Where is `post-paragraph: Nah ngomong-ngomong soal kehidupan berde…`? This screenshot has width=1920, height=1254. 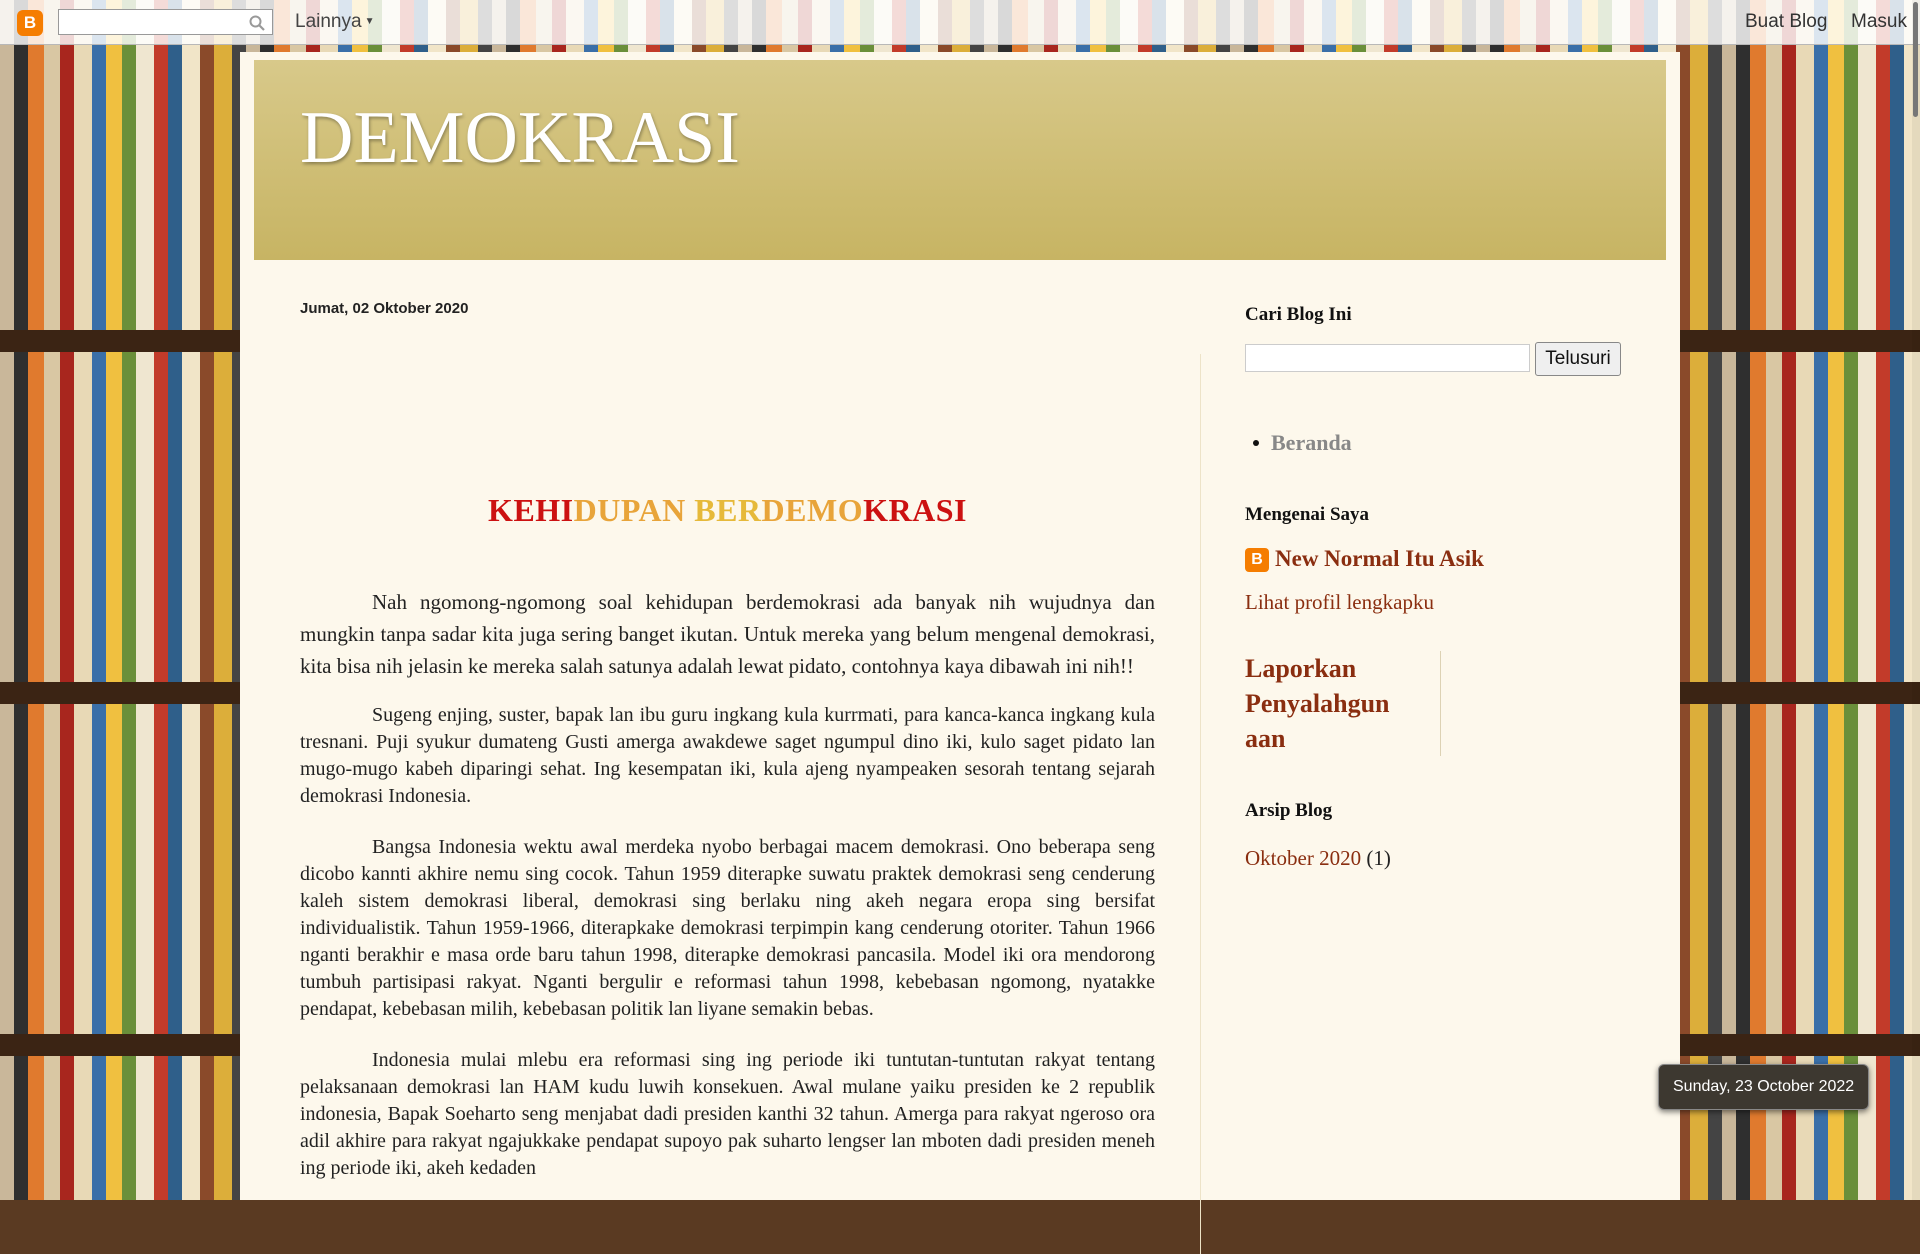 post-paragraph: Nah ngomong-ngomong soal kehidupan berde… is located at coordinates (727, 634).